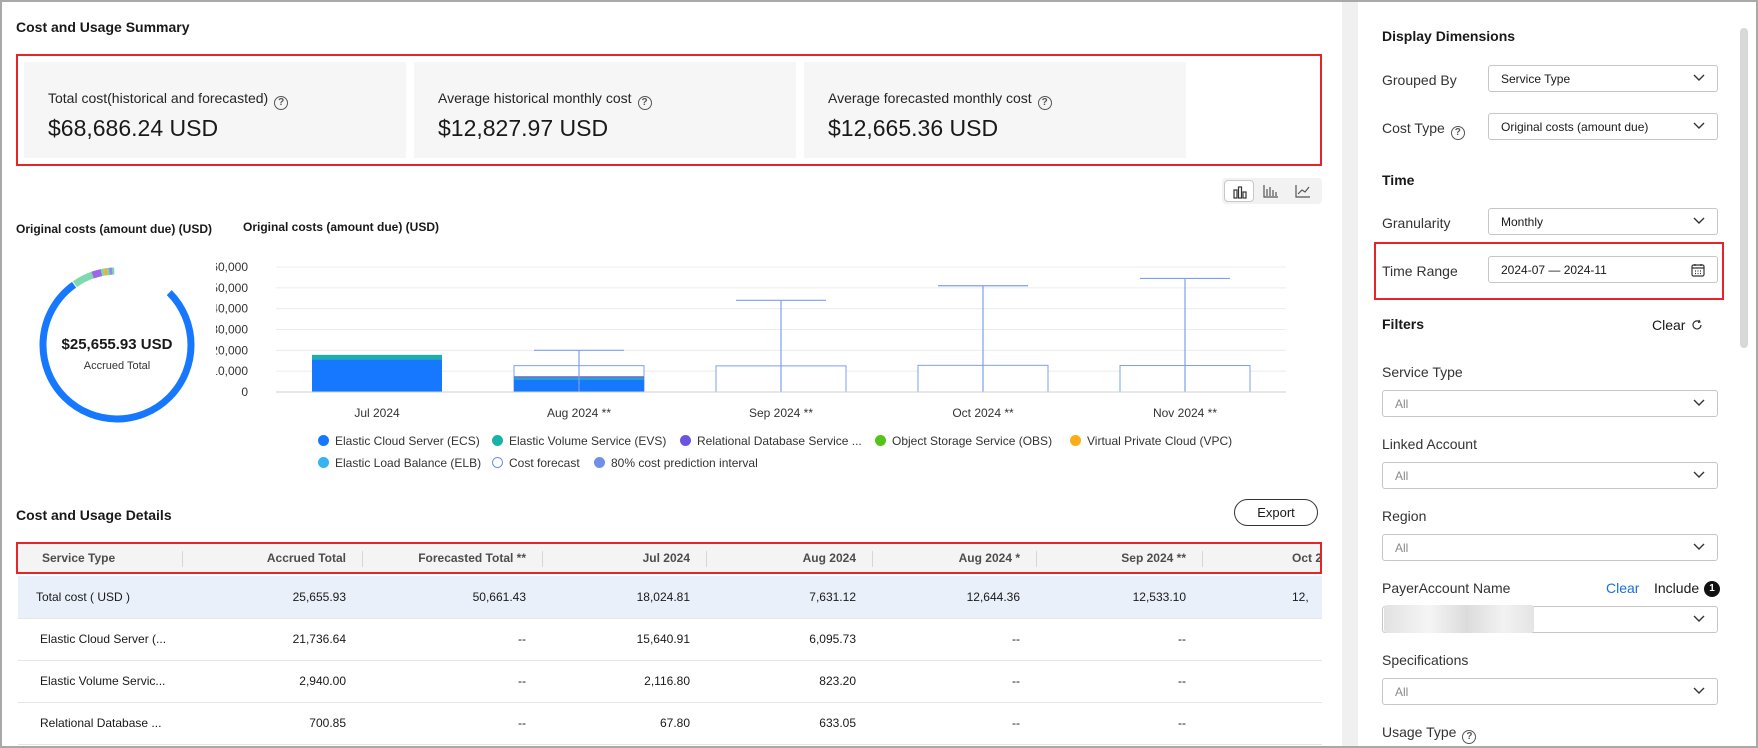  What do you see at coordinates (232, 267) in the screenshot?
I see `y-tick-label: 60,000` at bounding box center [232, 267].